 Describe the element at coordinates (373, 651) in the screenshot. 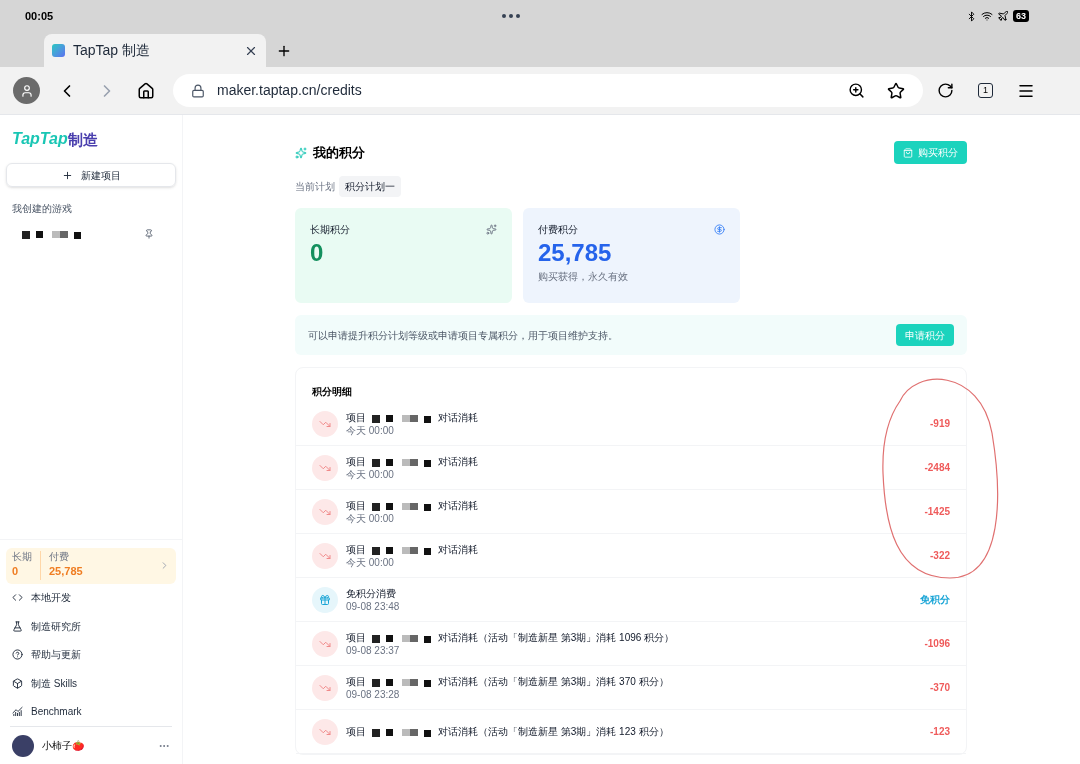

I see `entry-time: 09-08 23:37` at that location.